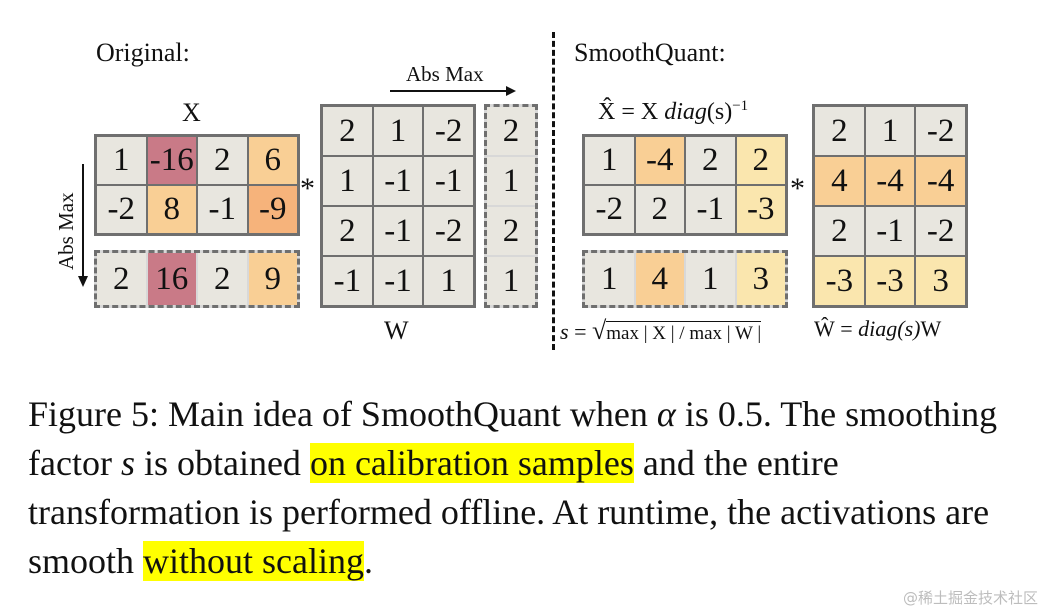  Describe the element at coordinates (171, 279) in the screenshot. I see `x-absmax-cell: 16` at that location.